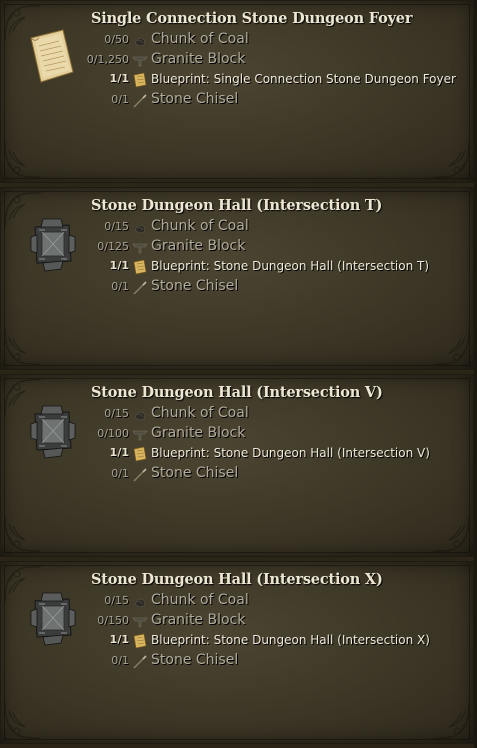 The height and width of the screenshot is (748, 477). I want to click on ingredient-row: 0/1,250 Granite Block, so click(238, 61).